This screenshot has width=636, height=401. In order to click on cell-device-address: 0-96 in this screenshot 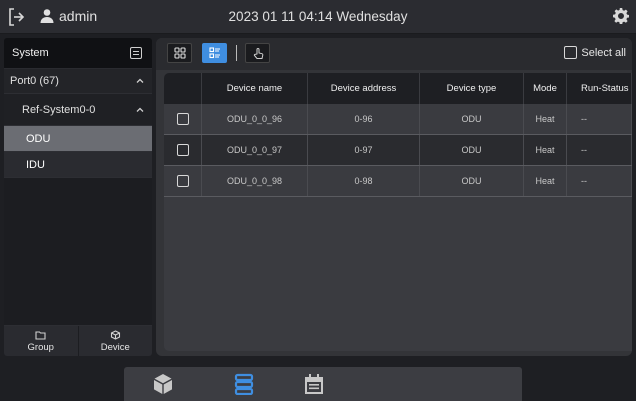, I will do `click(364, 119)`.